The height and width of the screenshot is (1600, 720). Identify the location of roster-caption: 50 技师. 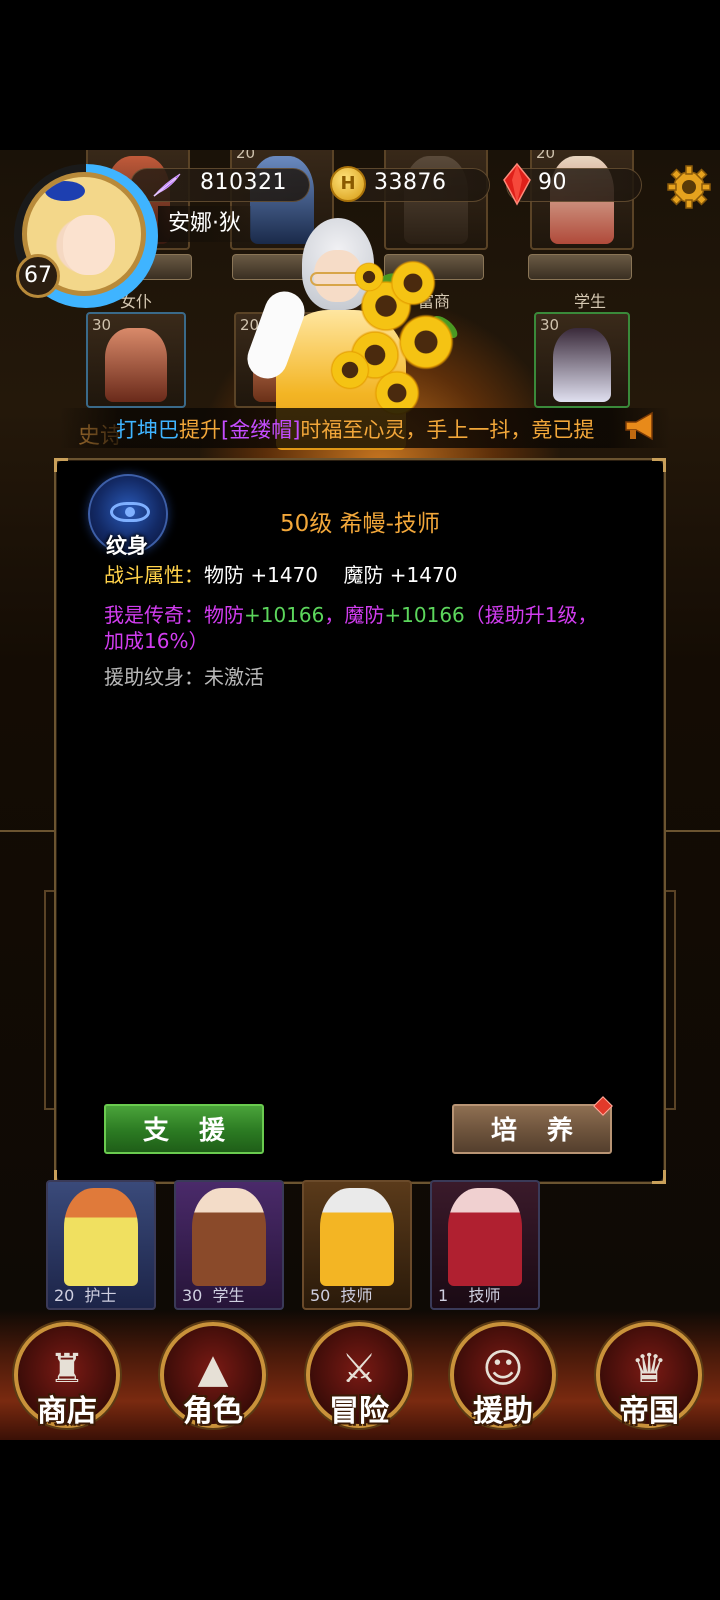
(341, 1295).